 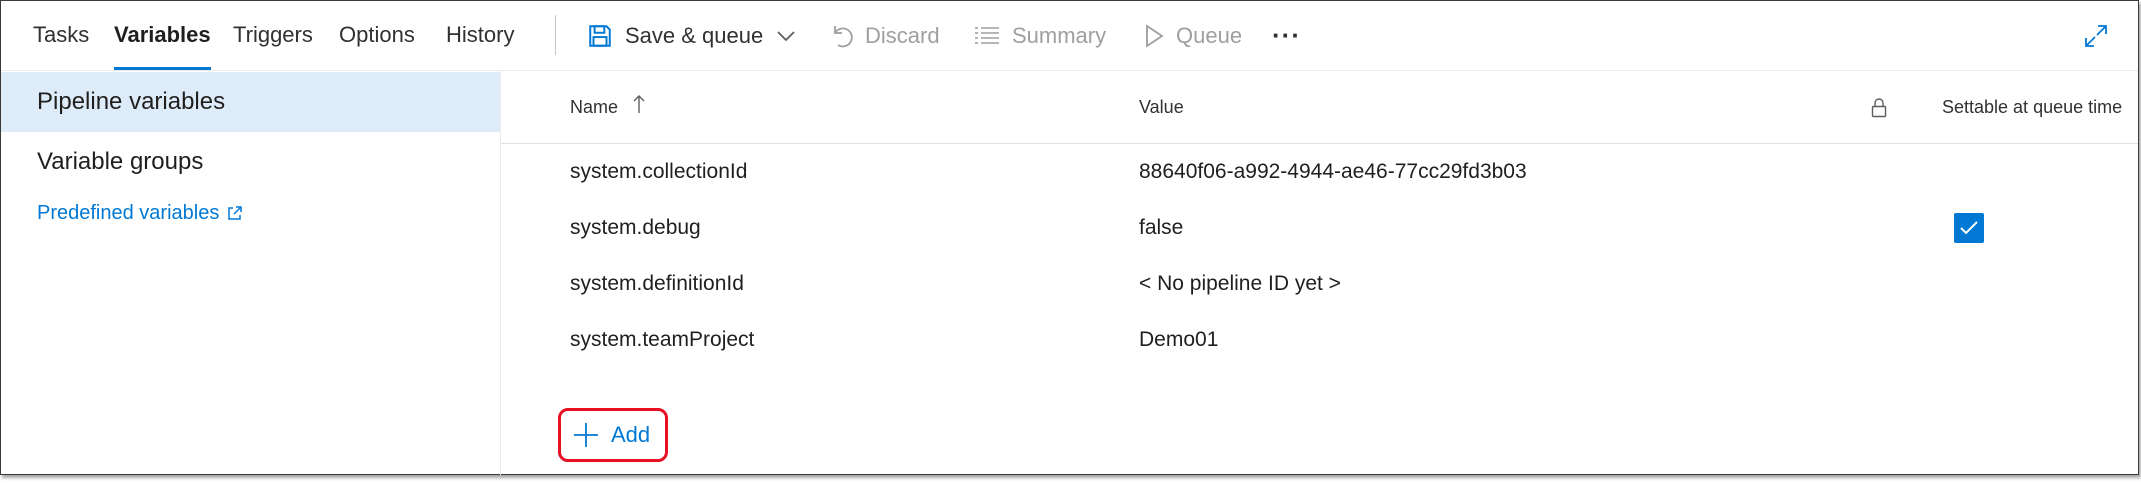 I want to click on column-header-settable: Settable at queue time, so click(x=2032, y=107).